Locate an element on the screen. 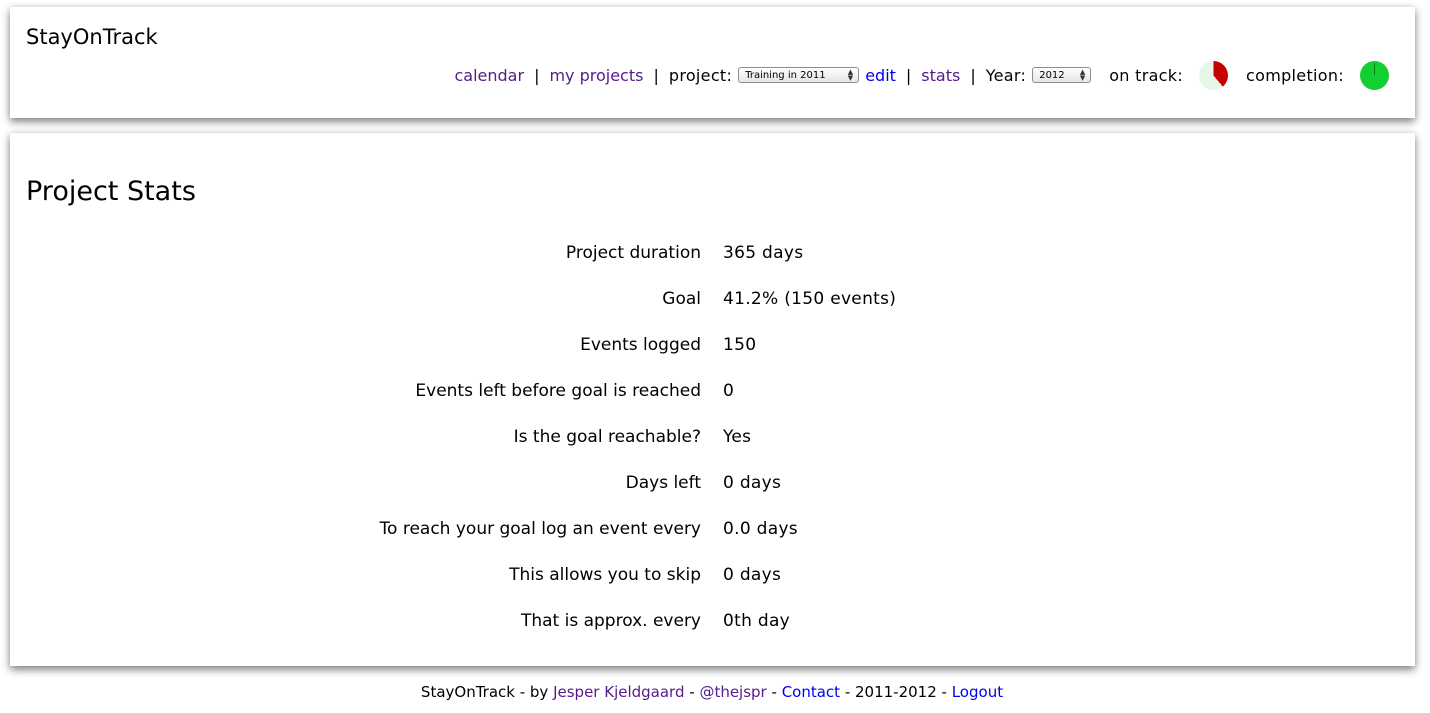 The height and width of the screenshot is (713, 1430). year-select: 2012 ▲ ▼ is located at coordinates (1062, 75).